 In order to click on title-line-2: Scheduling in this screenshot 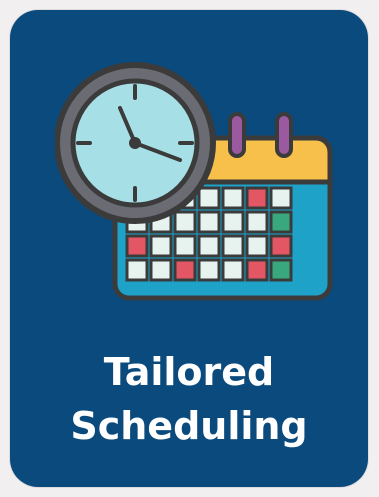, I will do `click(189, 426)`.